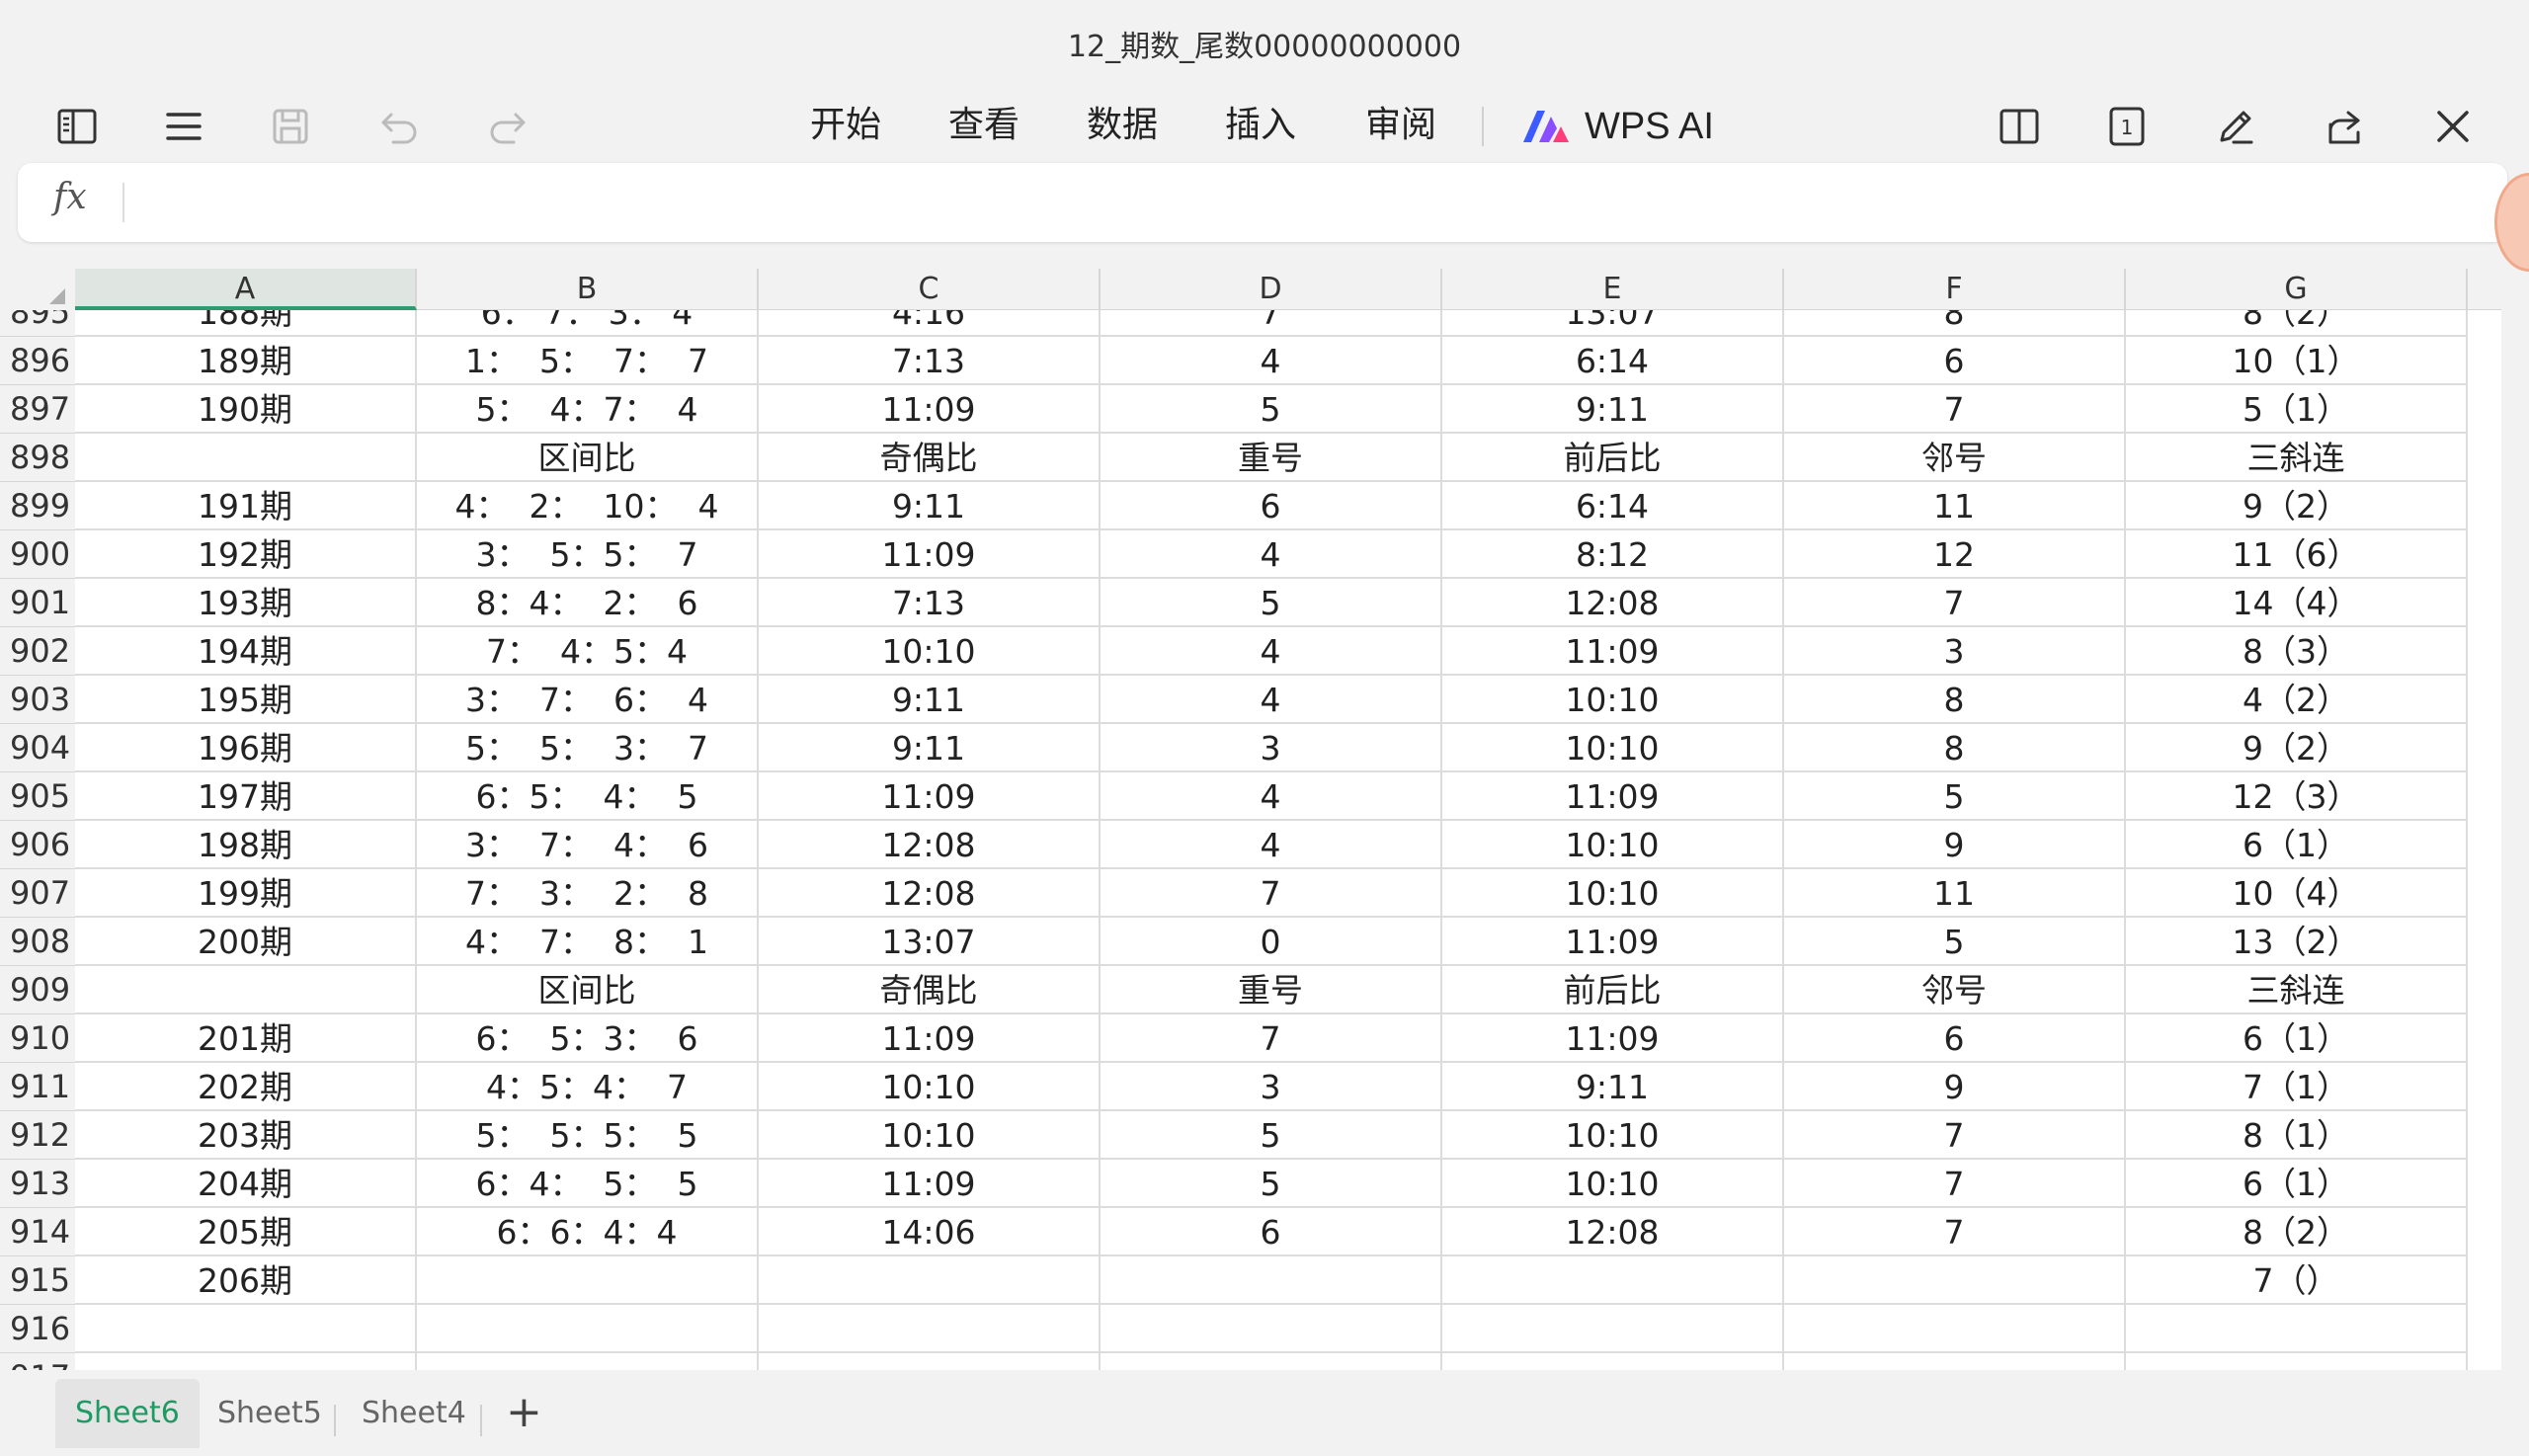 This screenshot has width=2529, height=1456. What do you see at coordinates (2297, 603) in the screenshot?
I see `cell-g901: 14（4）` at bounding box center [2297, 603].